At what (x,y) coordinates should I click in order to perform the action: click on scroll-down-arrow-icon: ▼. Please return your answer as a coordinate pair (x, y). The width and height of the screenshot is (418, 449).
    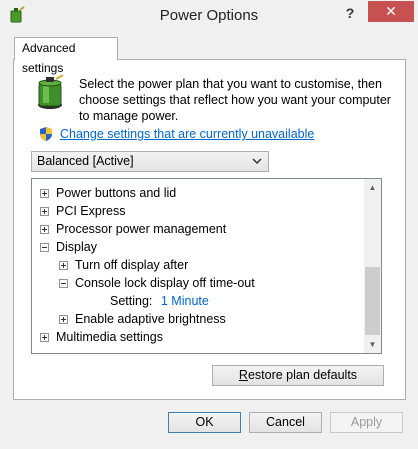
    Looking at the image, I should click on (372, 344).